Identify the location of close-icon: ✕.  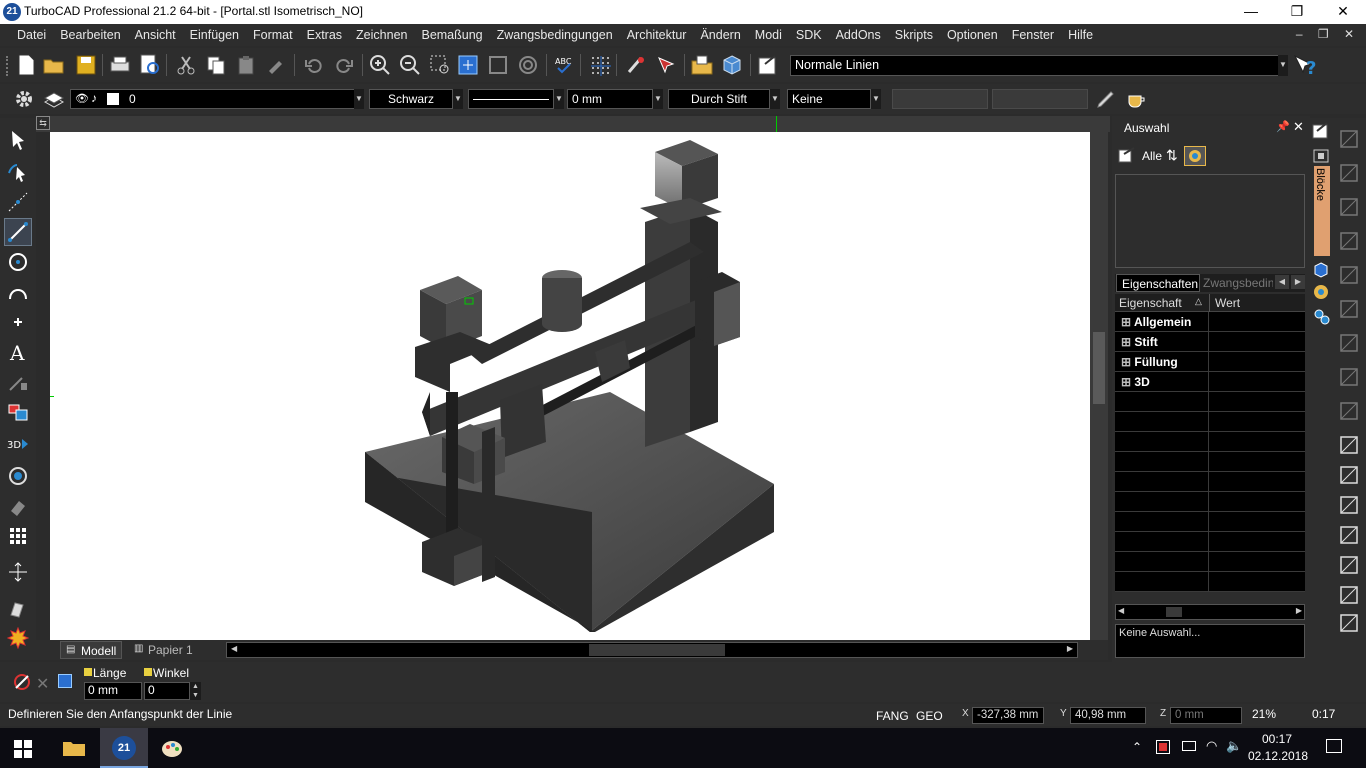
(1298, 127).